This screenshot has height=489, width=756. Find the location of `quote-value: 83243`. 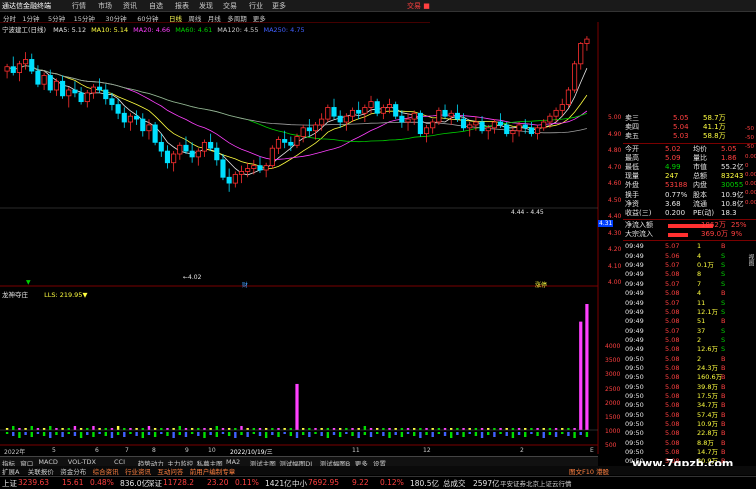

quote-value: 83243 is located at coordinates (732, 176).